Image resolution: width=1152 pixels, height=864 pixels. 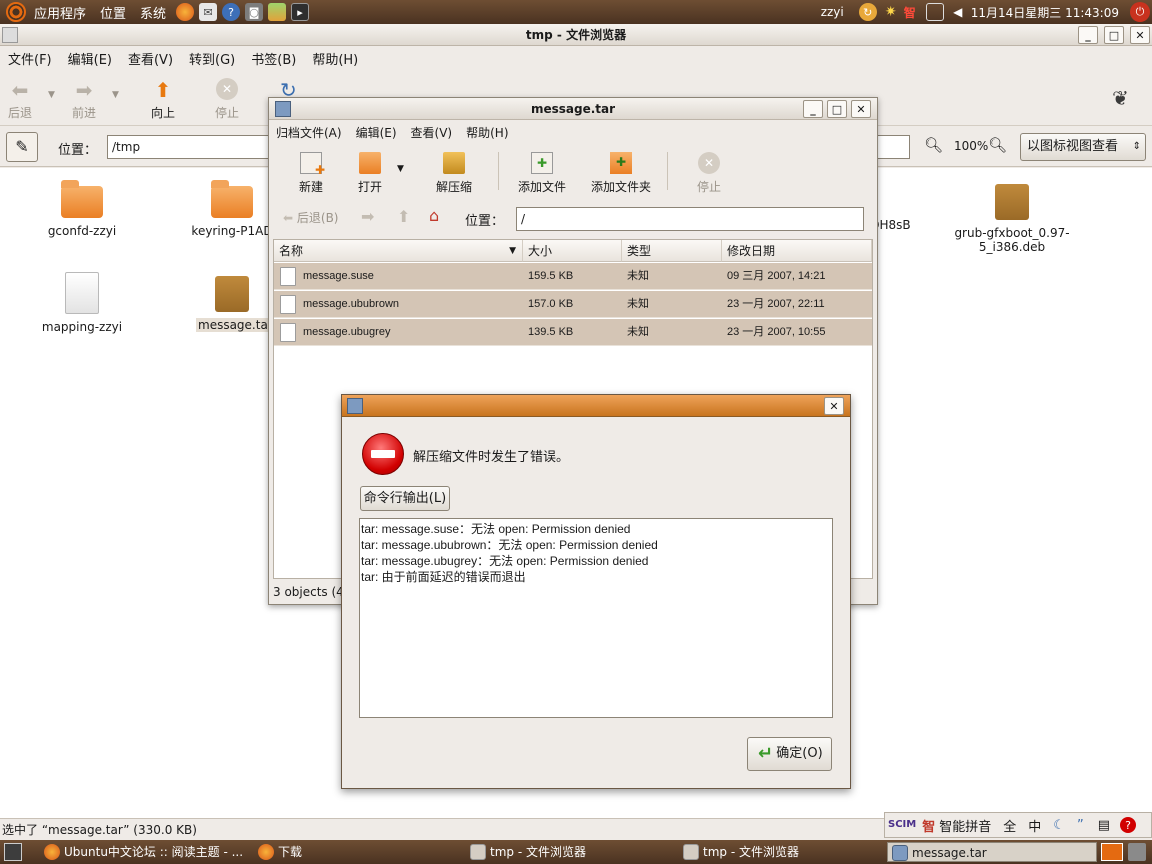 What do you see at coordinates (208, 12) in the screenshot?
I see `mail-icon: ✉` at bounding box center [208, 12].